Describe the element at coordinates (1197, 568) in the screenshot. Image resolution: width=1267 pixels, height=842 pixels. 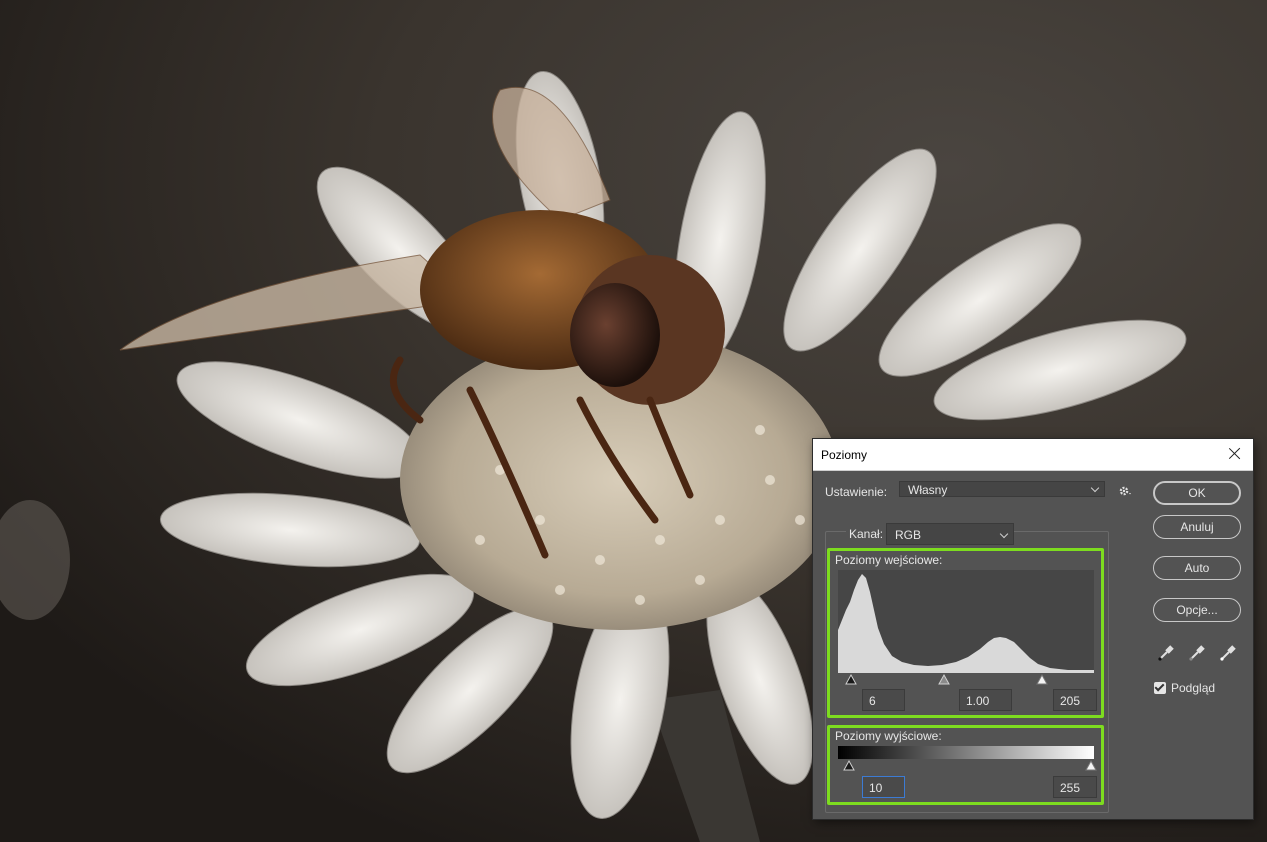
I see `auto-button: Auto` at that location.